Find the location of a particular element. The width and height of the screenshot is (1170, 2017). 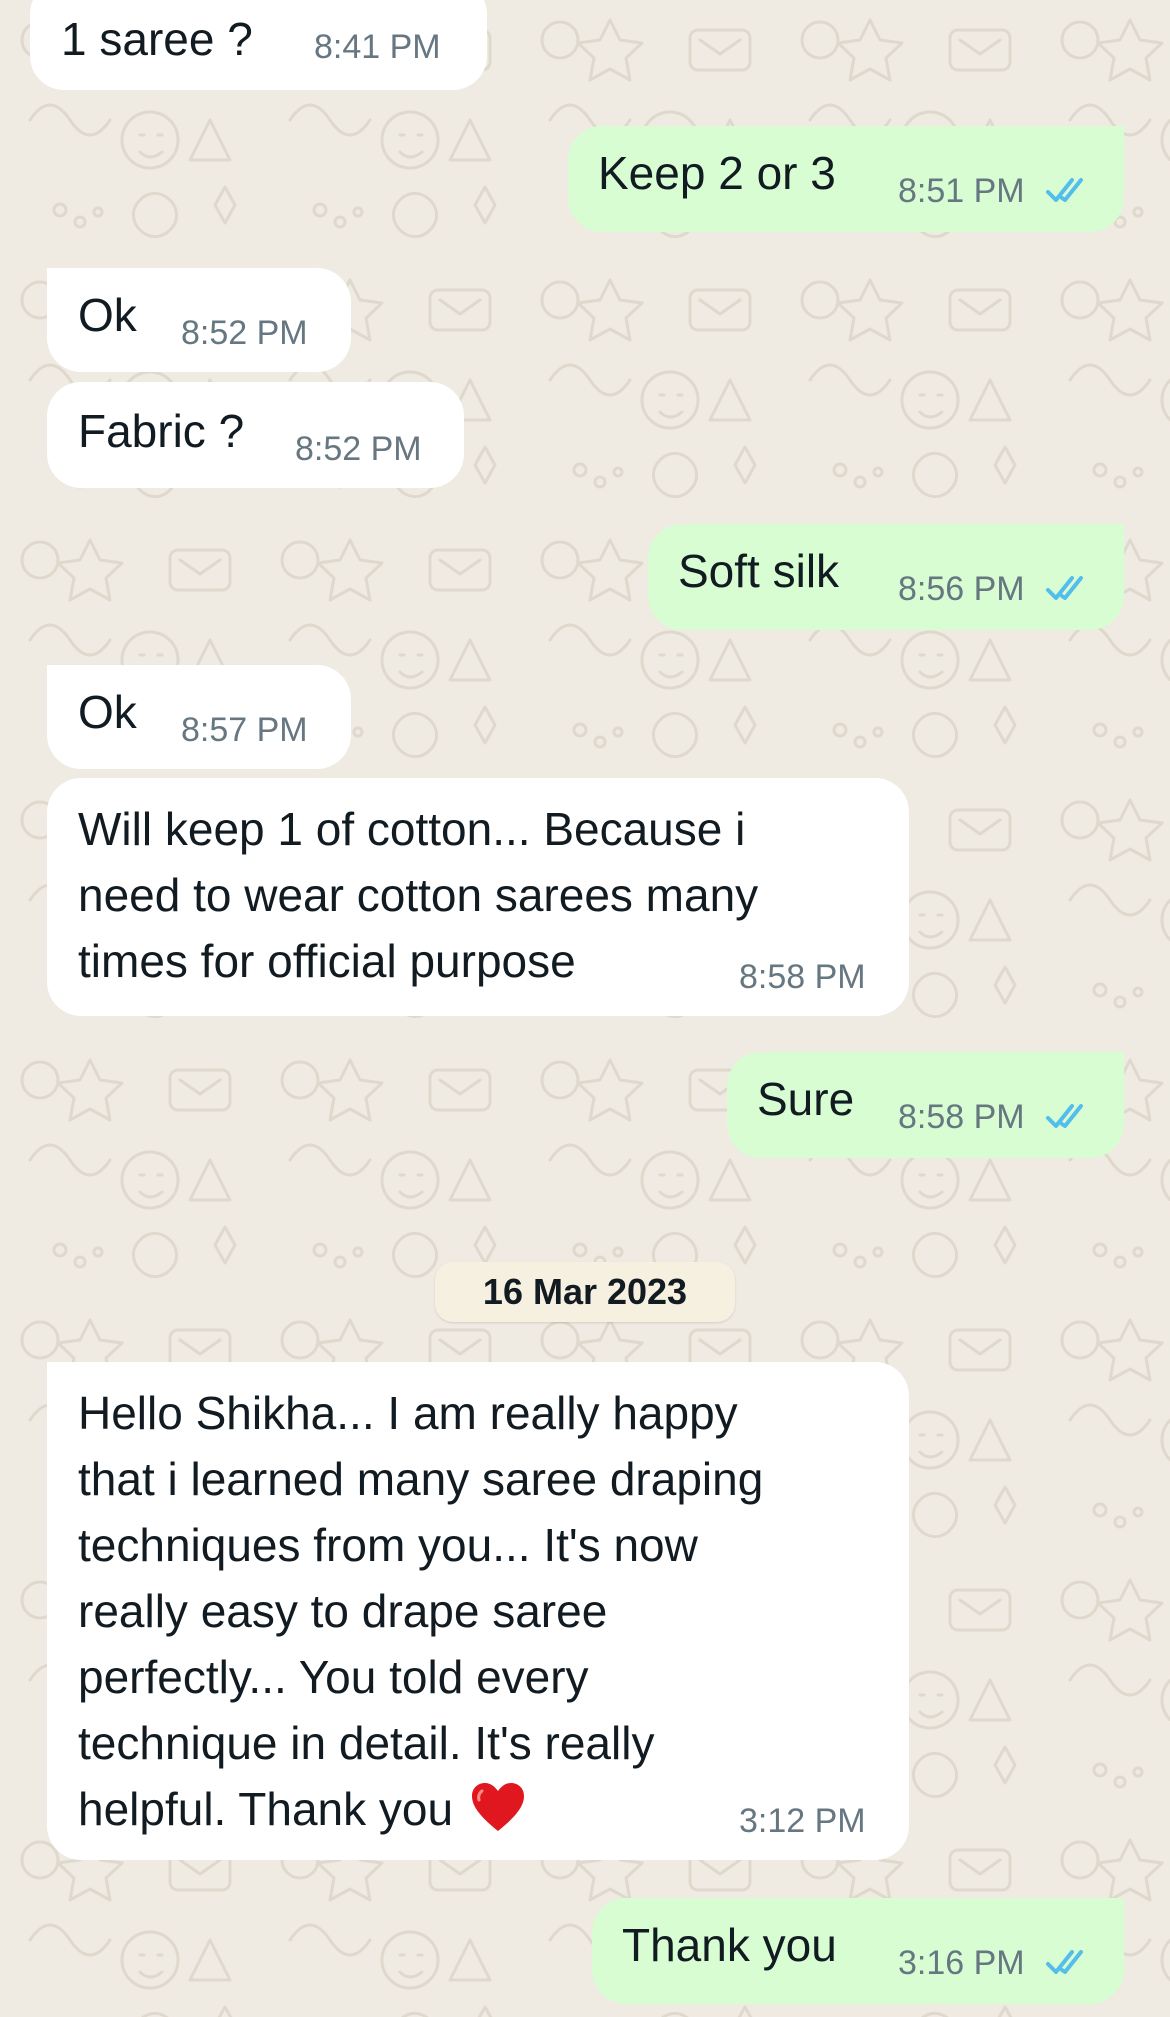

message-line: times for official purpose is located at coordinates (327, 961).